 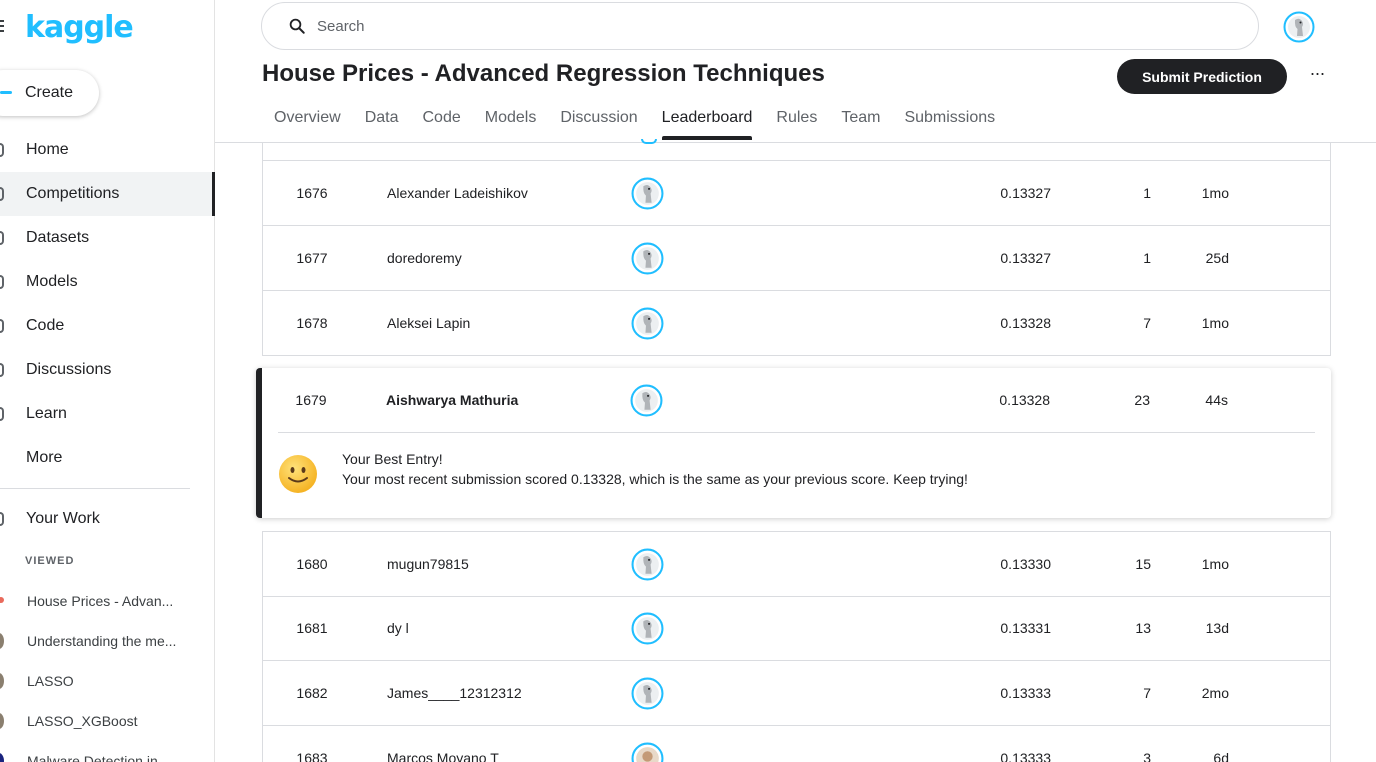 What do you see at coordinates (2, 414) in the screenshot?
I see `learn-icon` at bounding box center [2, 414].